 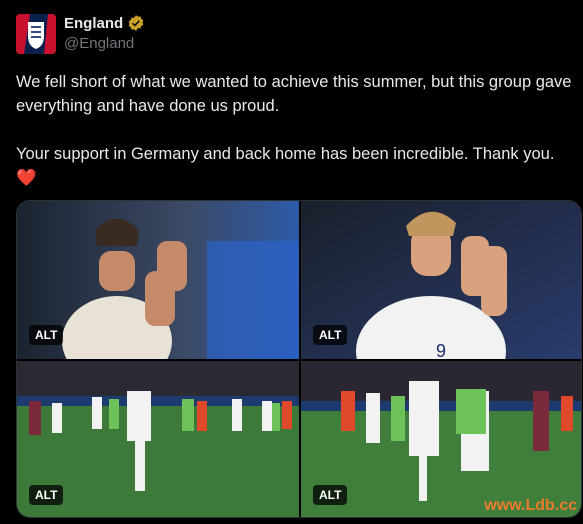 What do you see at coordinates (441, 350) in the screenshot?
I see `svg-text: 9` at bounding box center [441, 350].